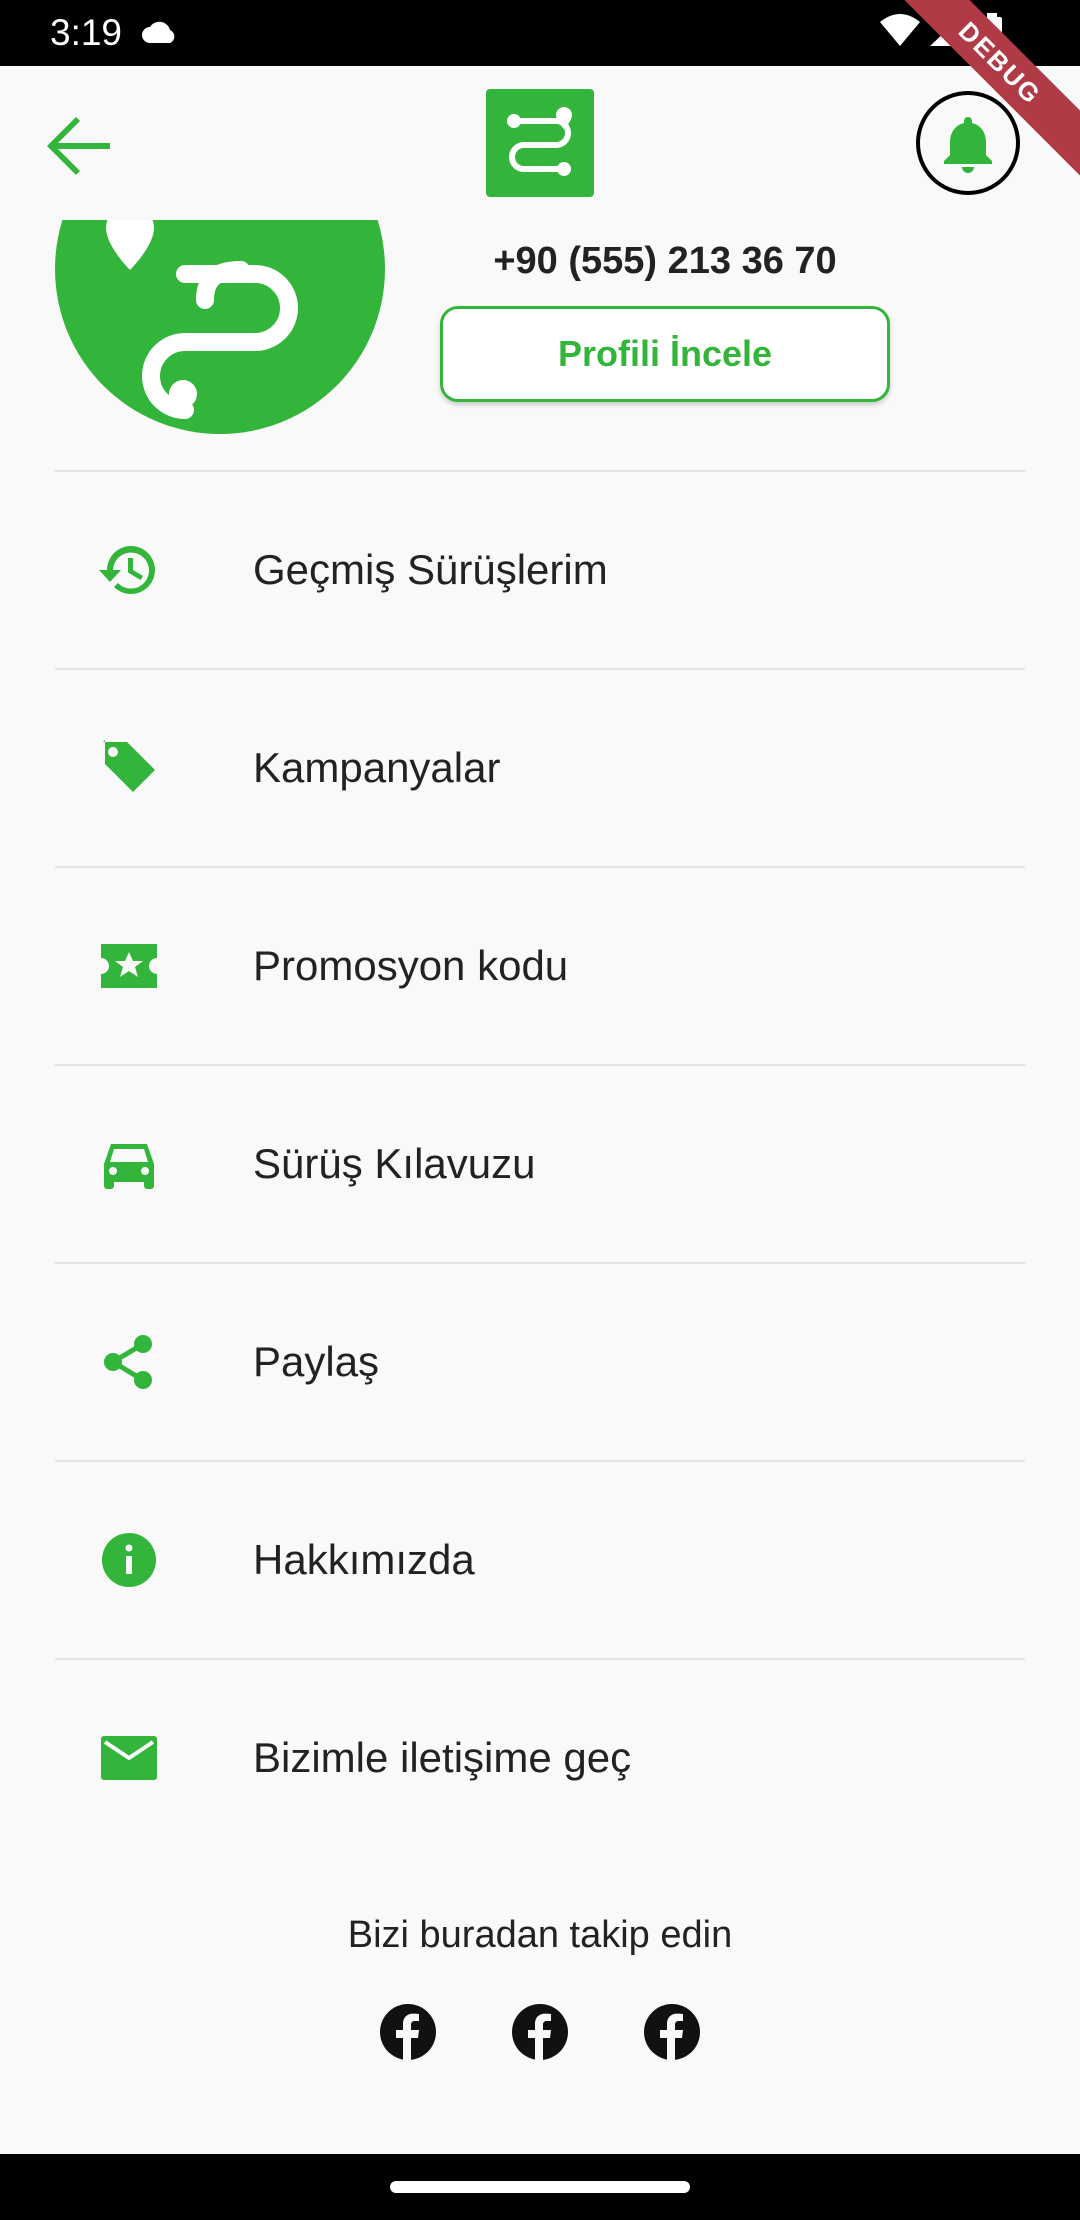 This screenshot has height=2220, width=1080. I want to click on menu-item-label: Paylaş, so click(316, 1361).